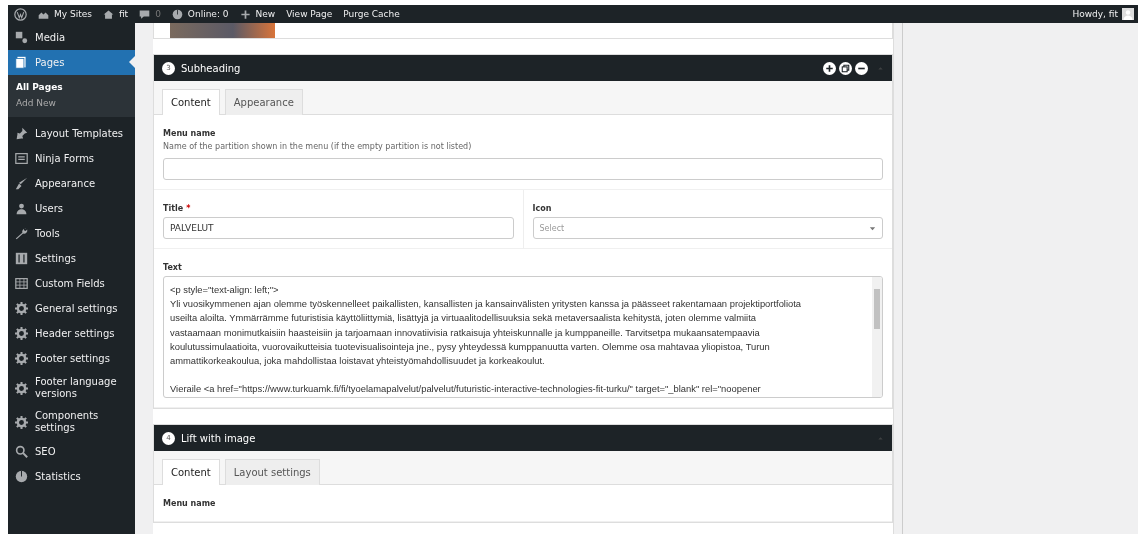  I want to click on text-area, so click(523, 337).